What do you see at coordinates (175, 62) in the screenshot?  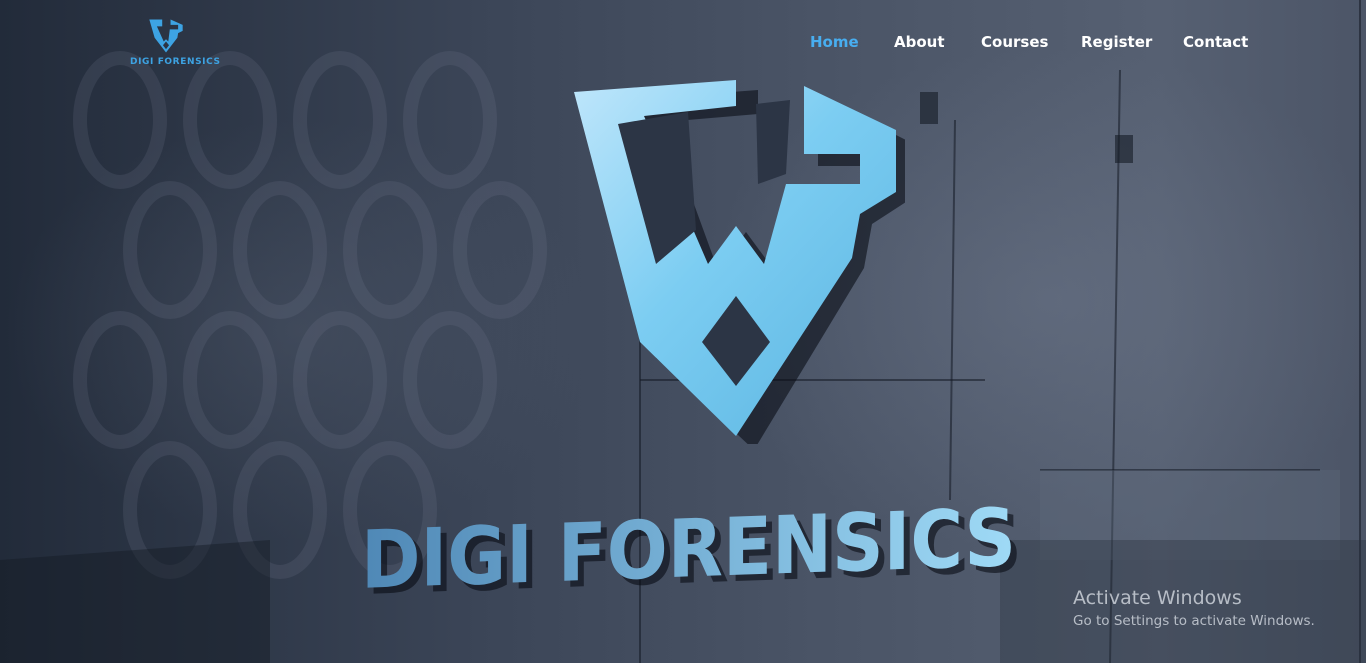 I see `brand-name: DIGI FORENSICS` at bounding box center [175, 62].